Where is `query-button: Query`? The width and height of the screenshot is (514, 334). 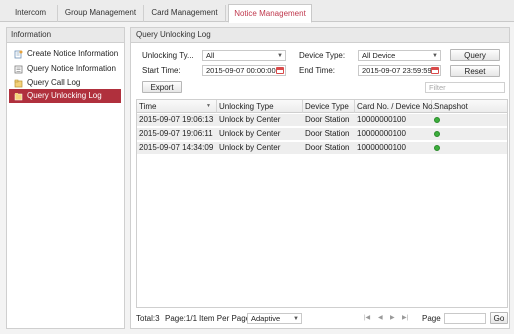 query-button: Query is located at coordinates (475, 55).